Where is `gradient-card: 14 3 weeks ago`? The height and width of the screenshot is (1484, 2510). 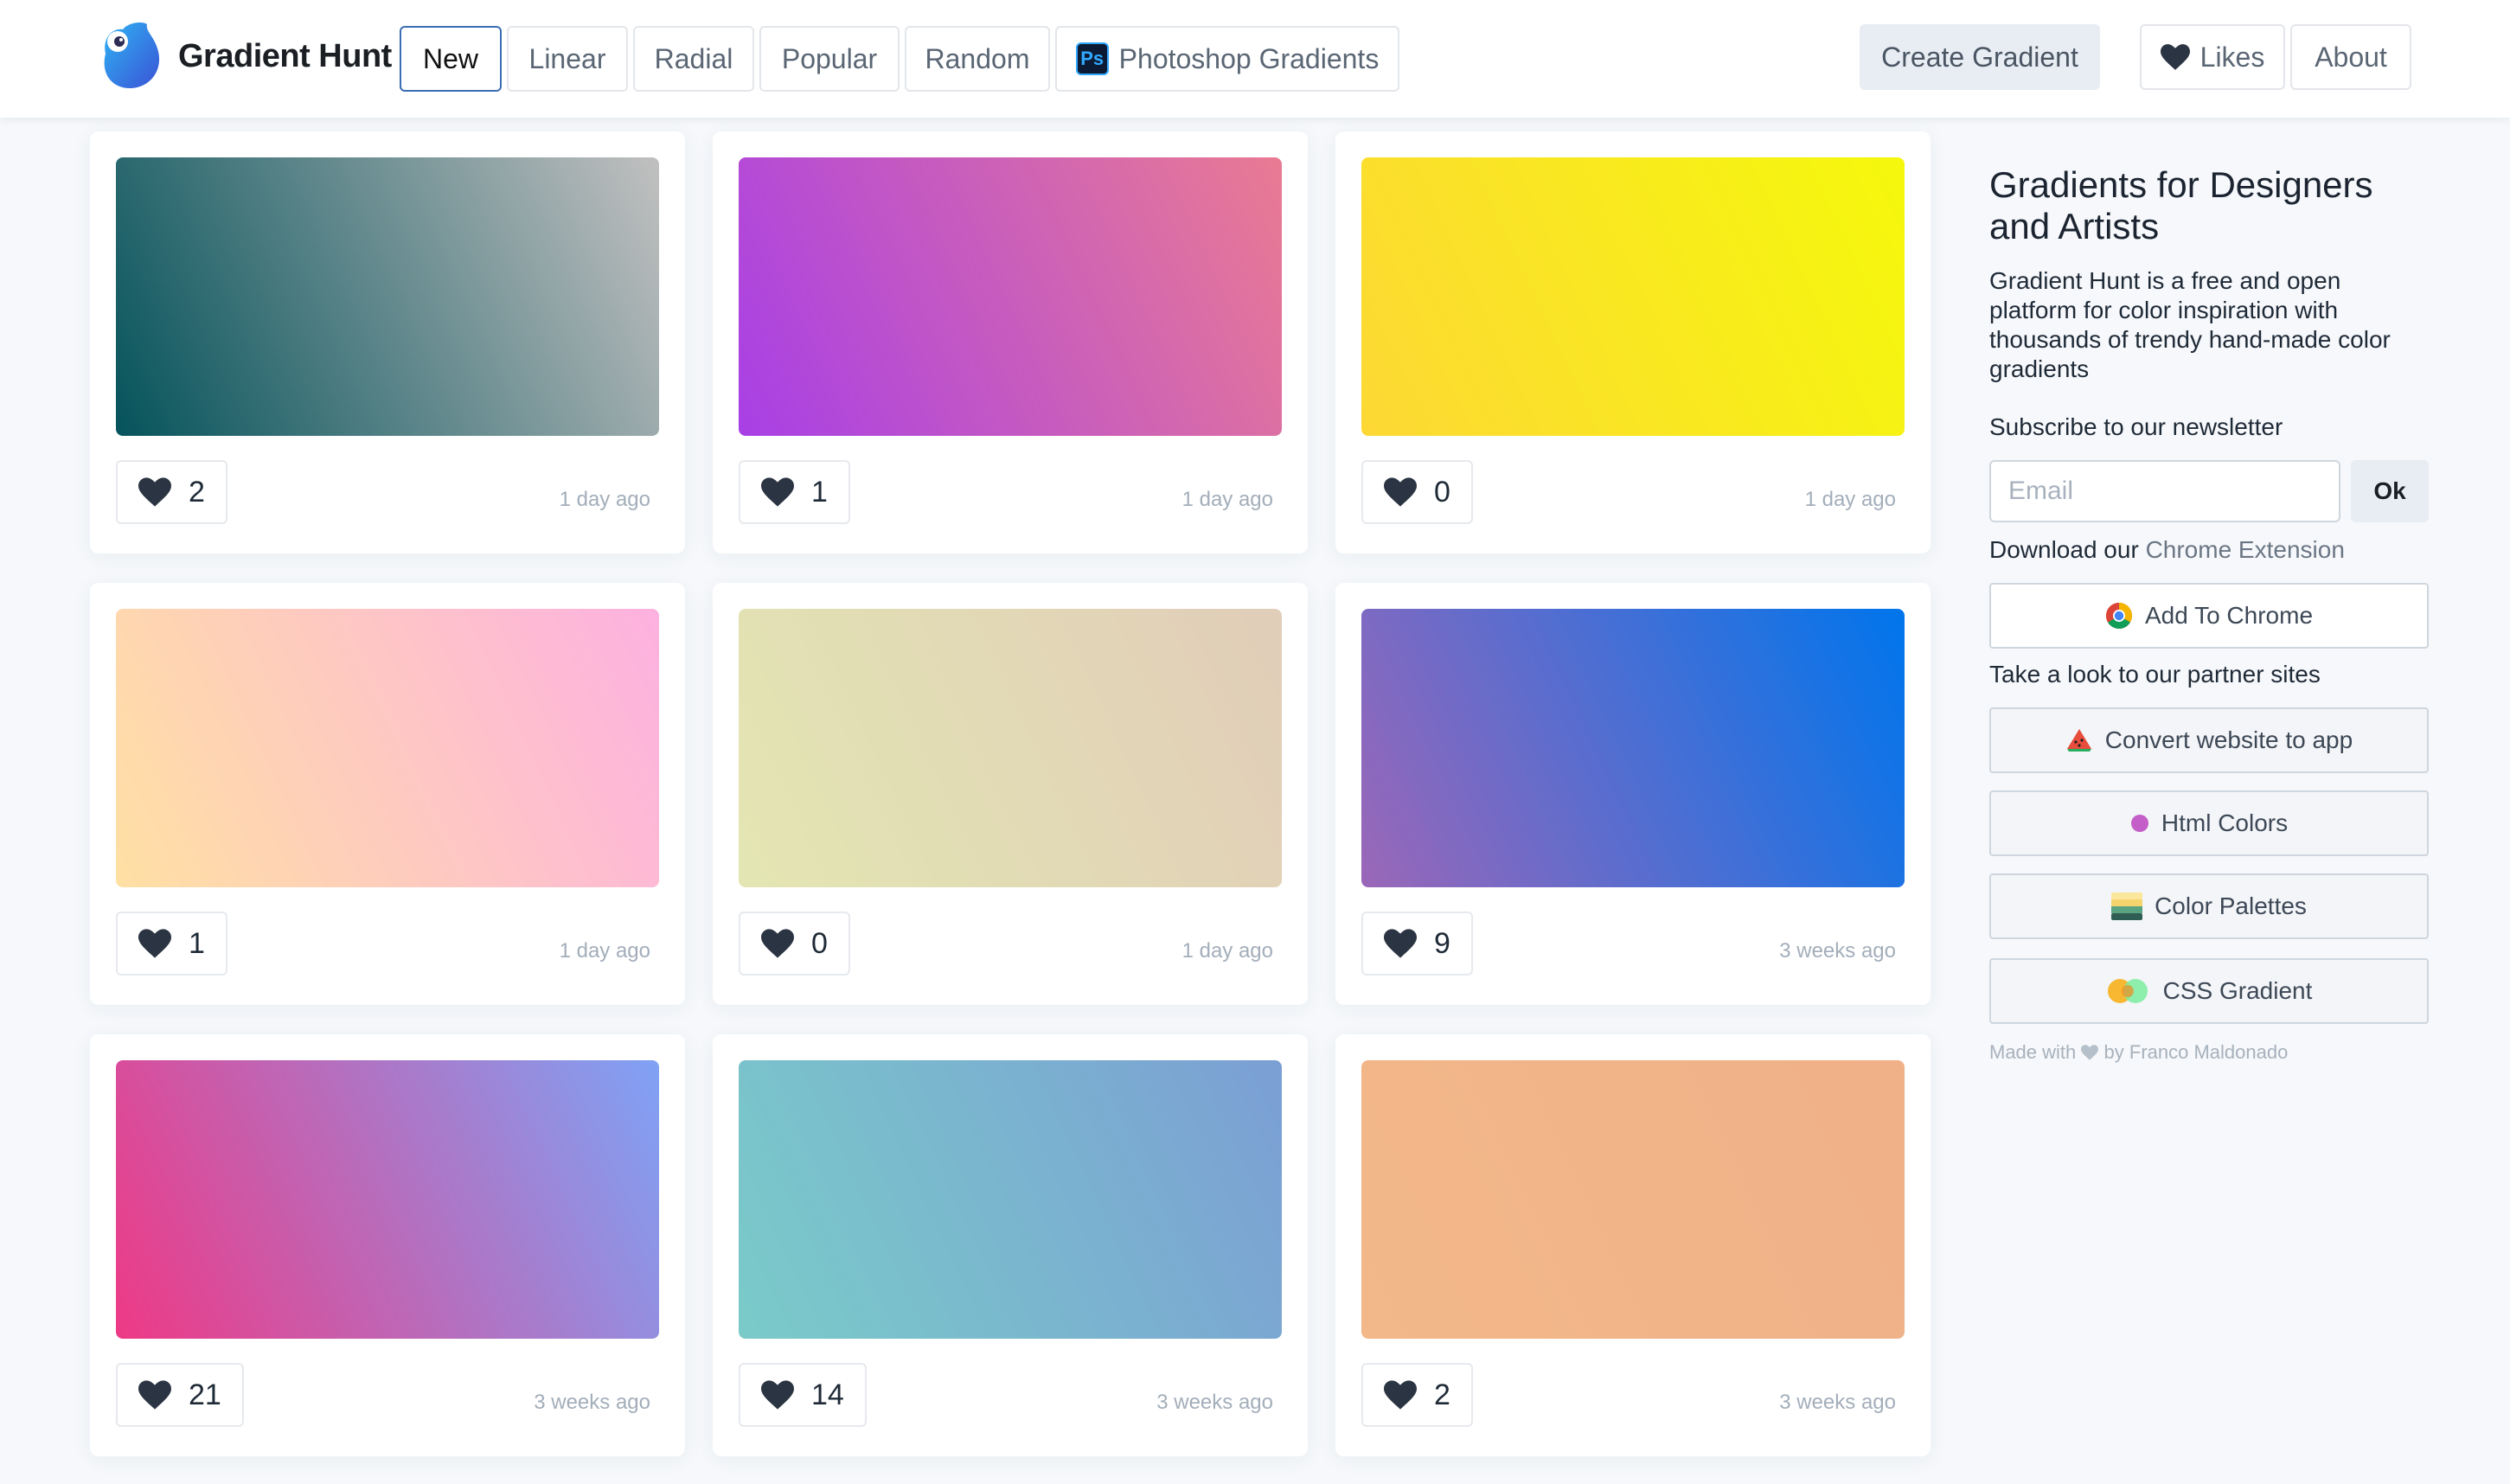
gradient-card: 14 3 weeks ago is located at coordinates (1011, 1245).